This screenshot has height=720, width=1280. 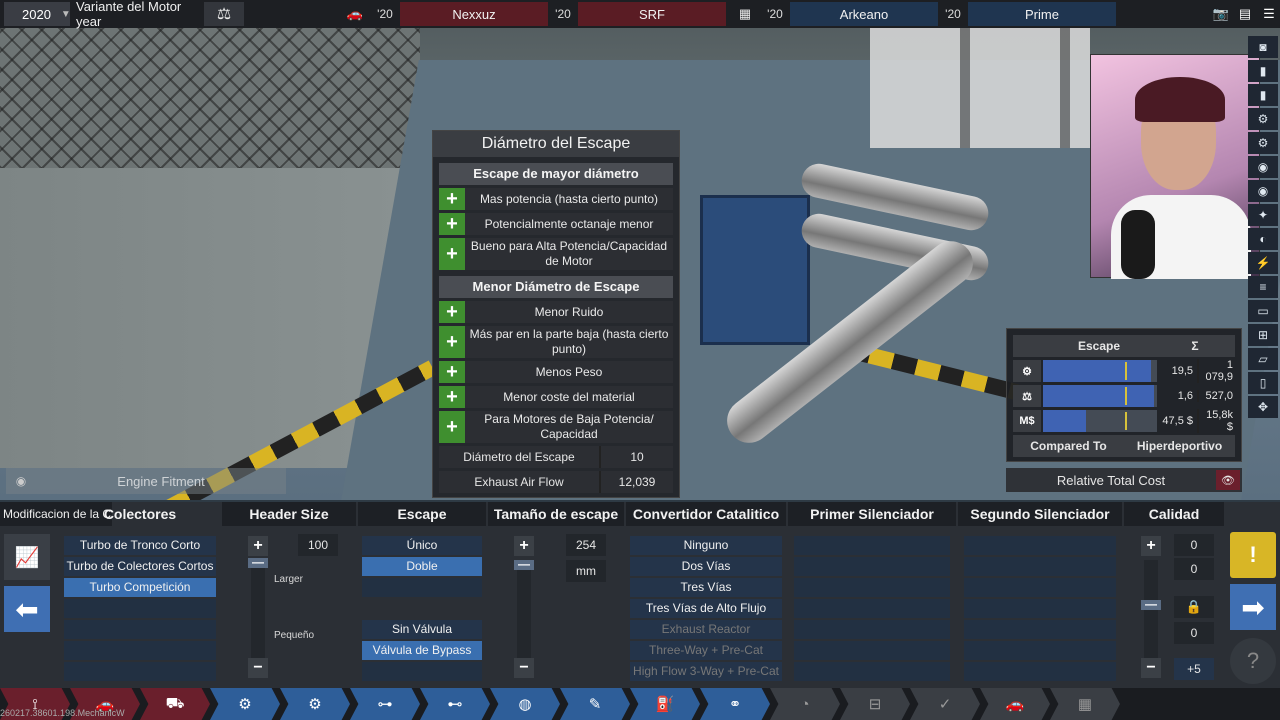 What do you see at coordinates (569, 311) in the screenshot?
I see `item-text: Menor Ruido` at bounding box center [569, 311].